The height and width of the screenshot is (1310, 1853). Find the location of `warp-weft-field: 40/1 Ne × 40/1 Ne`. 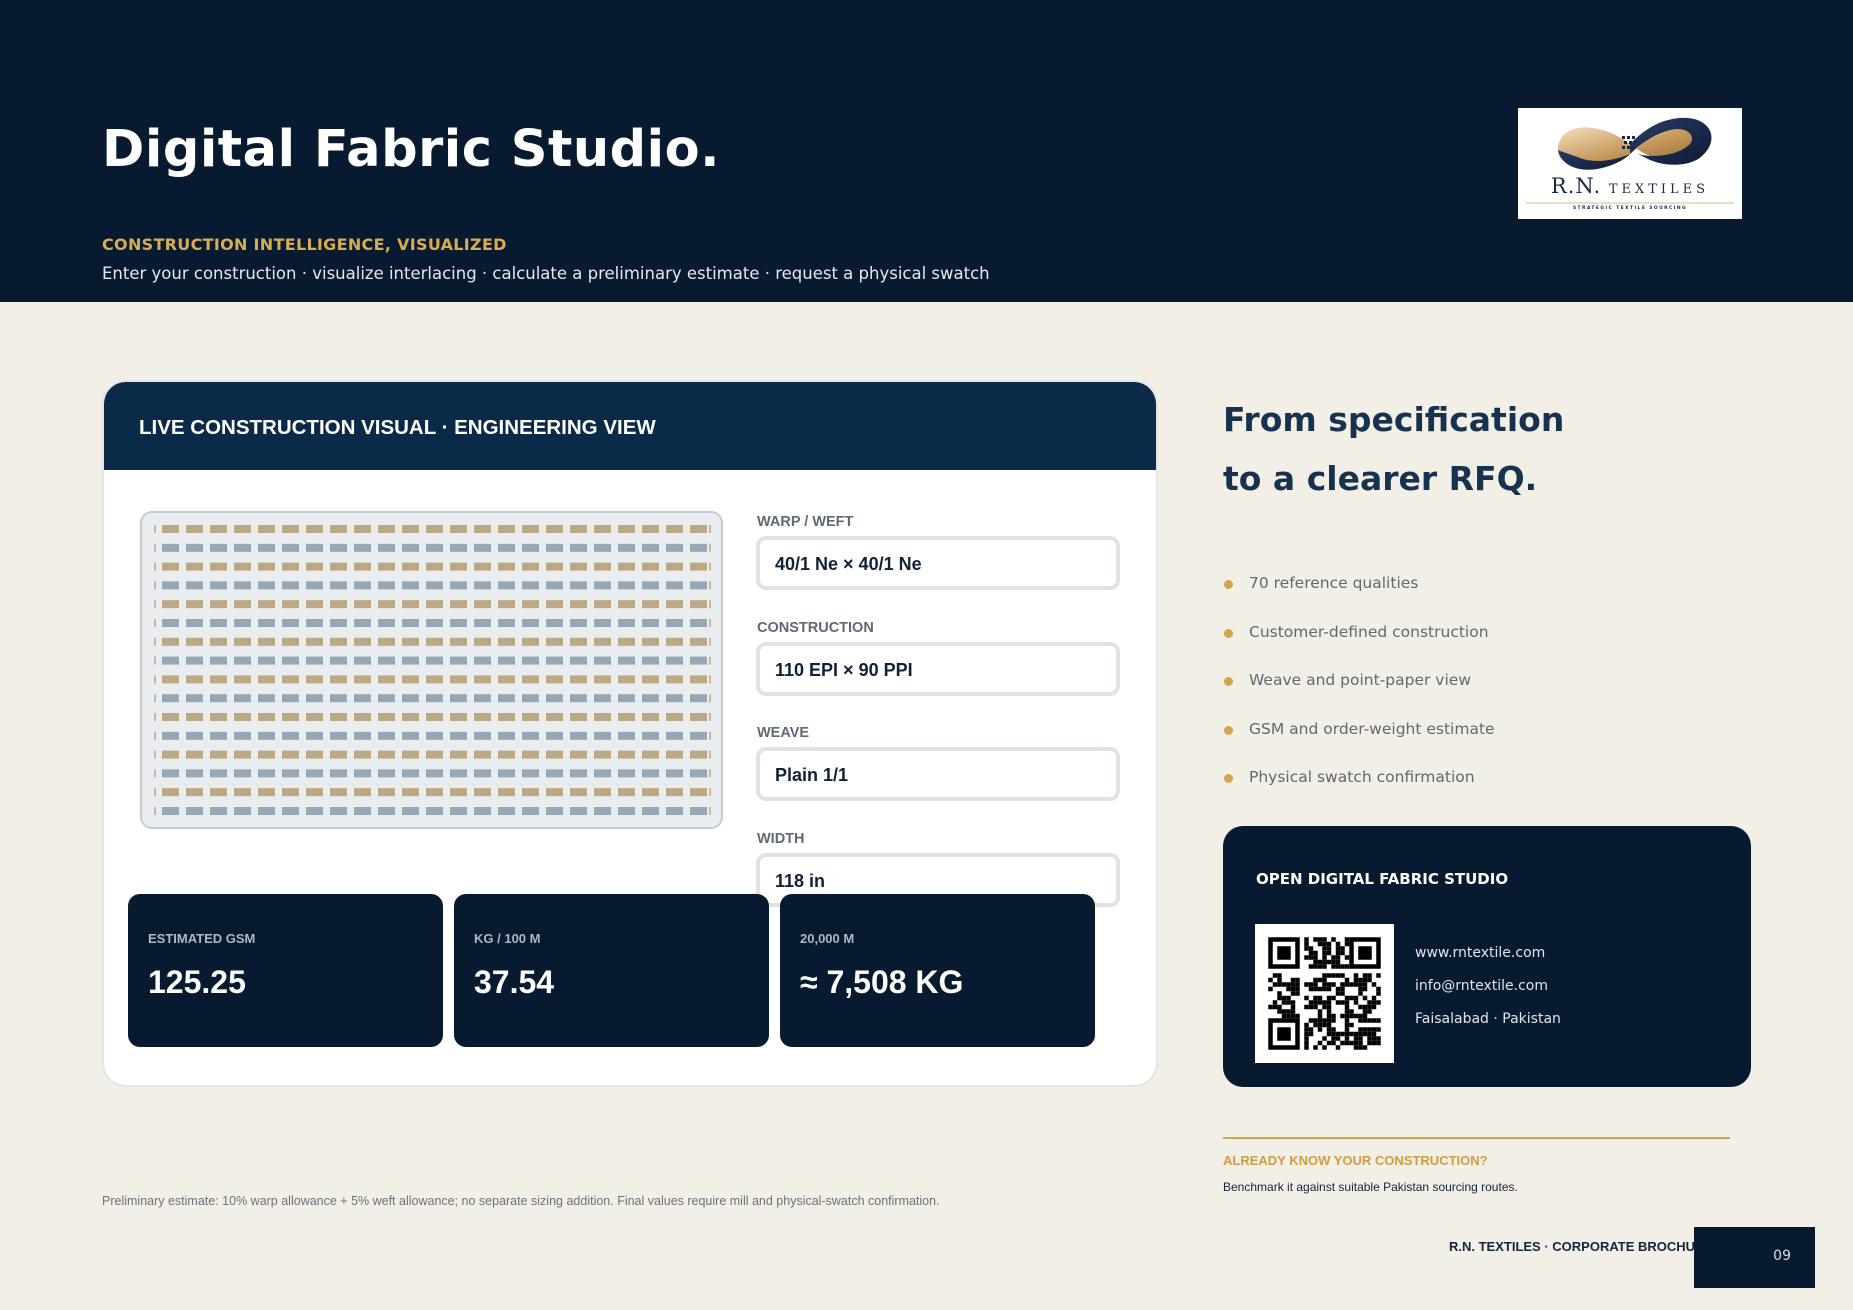

warp-weft-field: 40/1 Ne × 40/1 Ne is located at coordinates (938, 563).